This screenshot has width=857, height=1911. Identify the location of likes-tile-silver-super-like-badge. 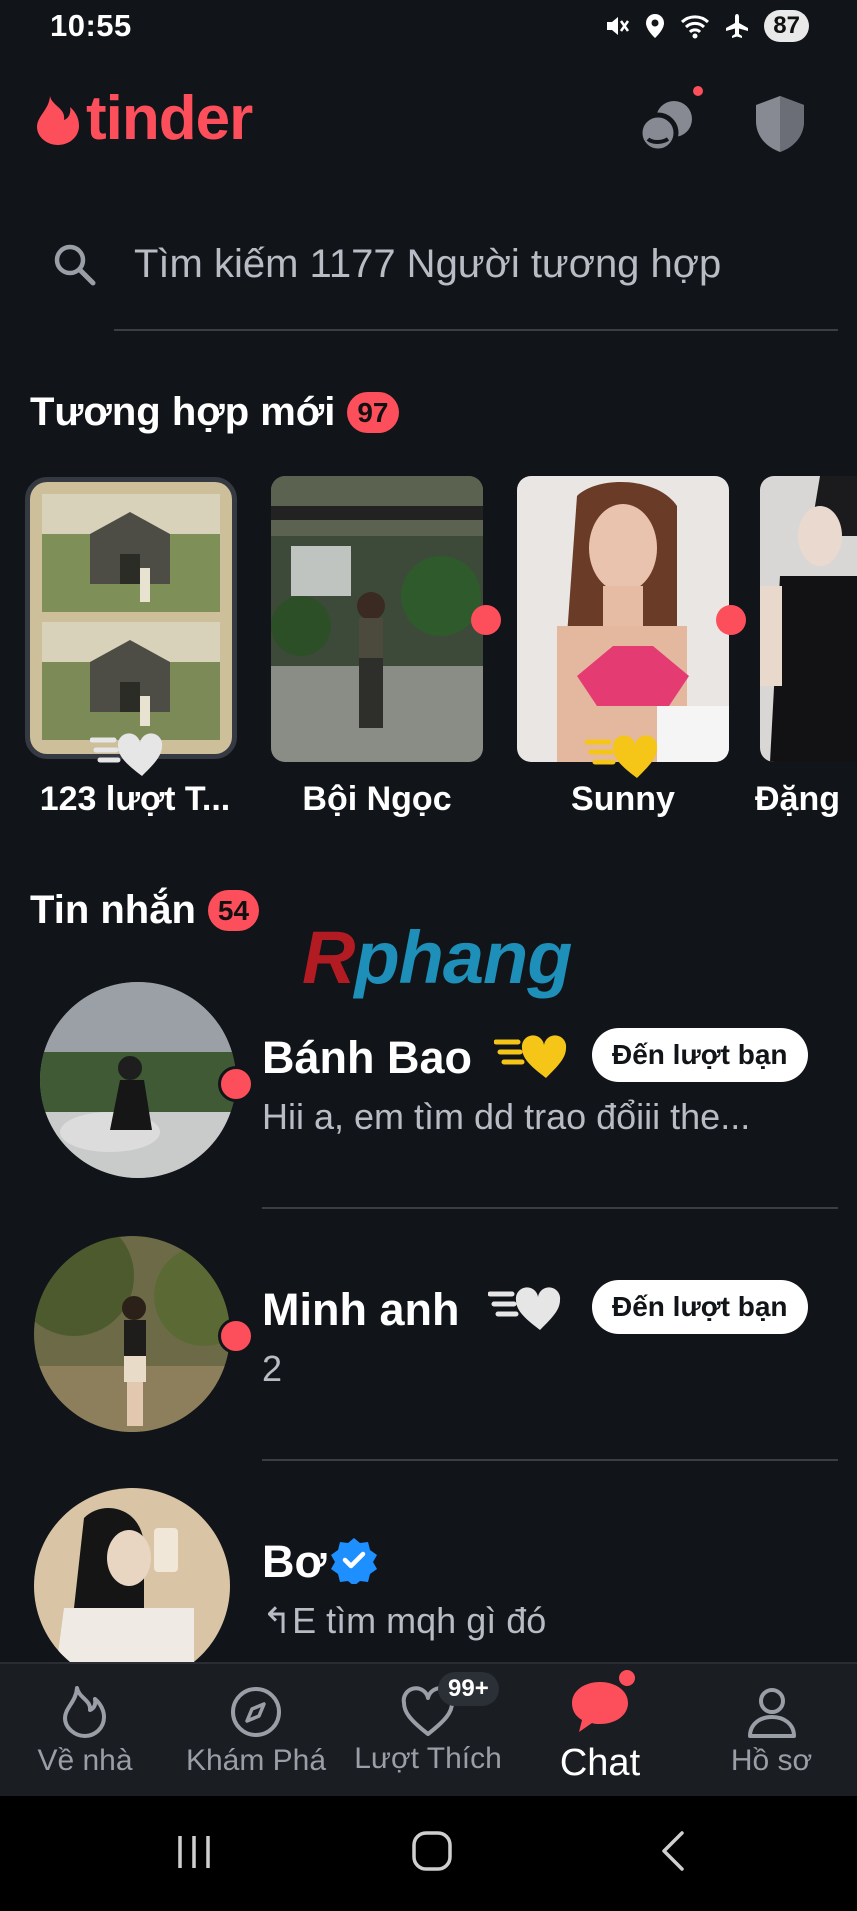
(131, 756).